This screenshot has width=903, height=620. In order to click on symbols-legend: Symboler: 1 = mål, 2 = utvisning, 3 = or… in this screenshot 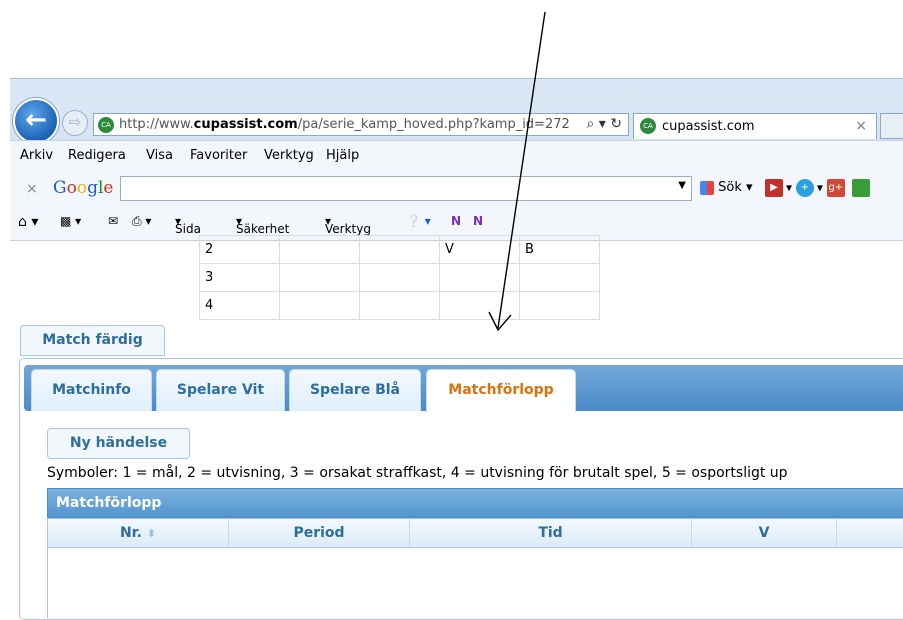, I will do `click(417, 473)`.